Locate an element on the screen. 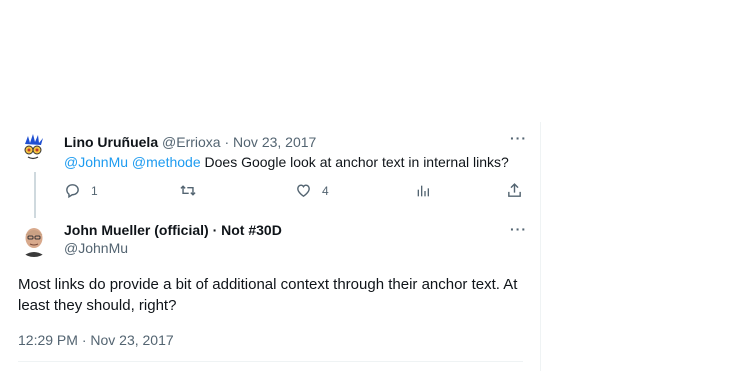  tweet-author-handle: @JohnMu is located at coordinates (96, 248).